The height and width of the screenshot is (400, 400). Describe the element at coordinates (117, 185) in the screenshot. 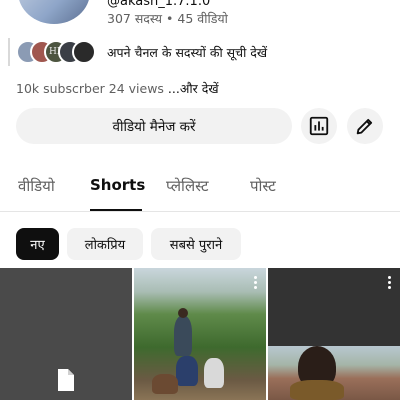

I see `tab-shorts: Shorts` at that location.